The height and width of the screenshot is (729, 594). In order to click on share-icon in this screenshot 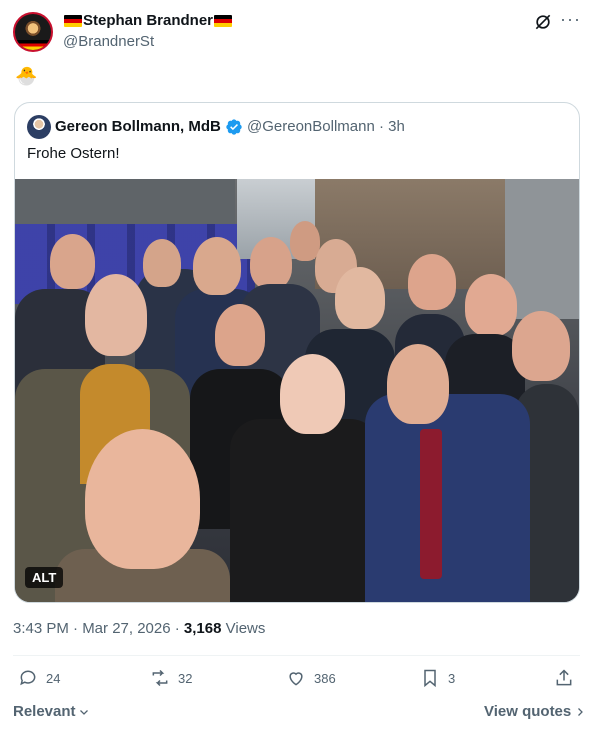, I will do `click(564, 677)`.